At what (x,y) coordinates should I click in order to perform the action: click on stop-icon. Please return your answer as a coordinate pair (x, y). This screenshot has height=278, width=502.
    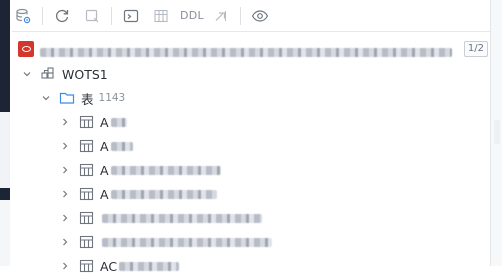
    Looking at the image, I should click on (92, 16).